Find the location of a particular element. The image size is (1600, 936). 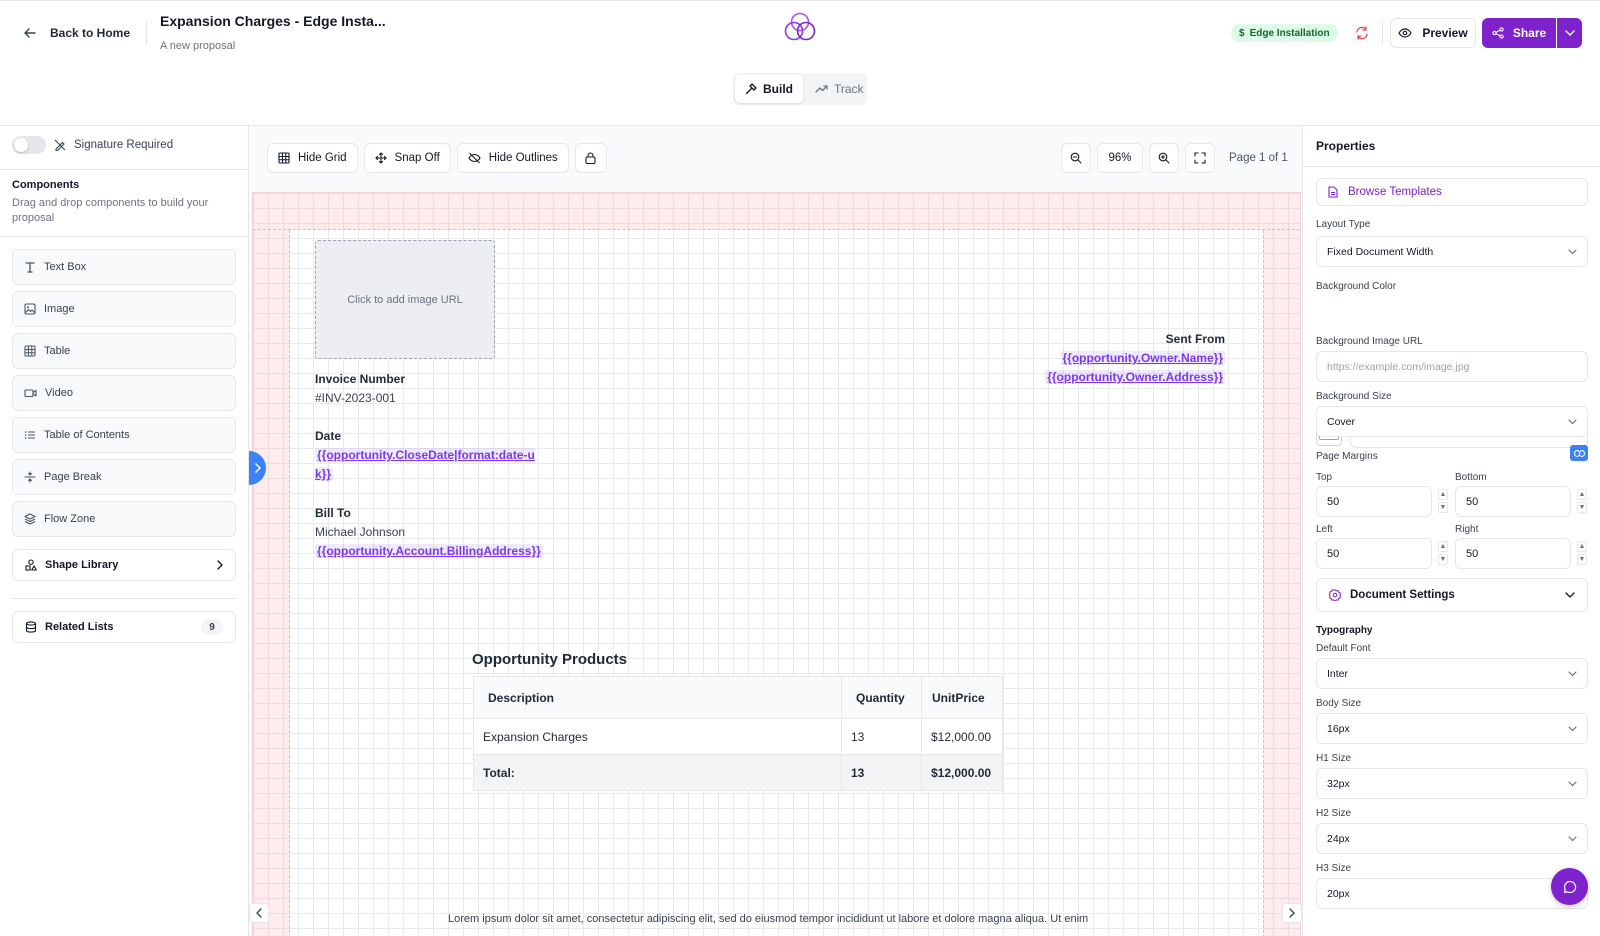

invoice-block: Invoice Number #INV-2023-001 is located at coordinates (360, 389).